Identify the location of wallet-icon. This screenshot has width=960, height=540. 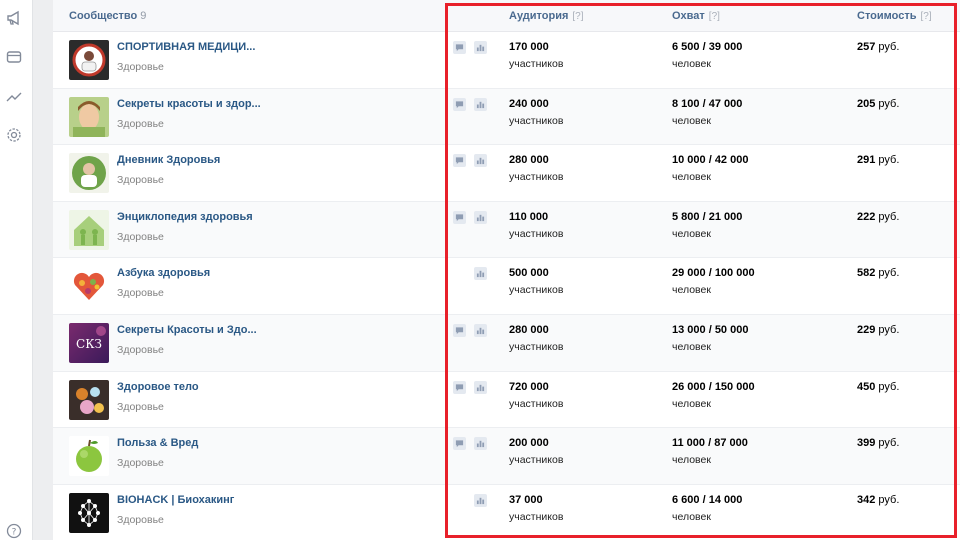
(14, 57).